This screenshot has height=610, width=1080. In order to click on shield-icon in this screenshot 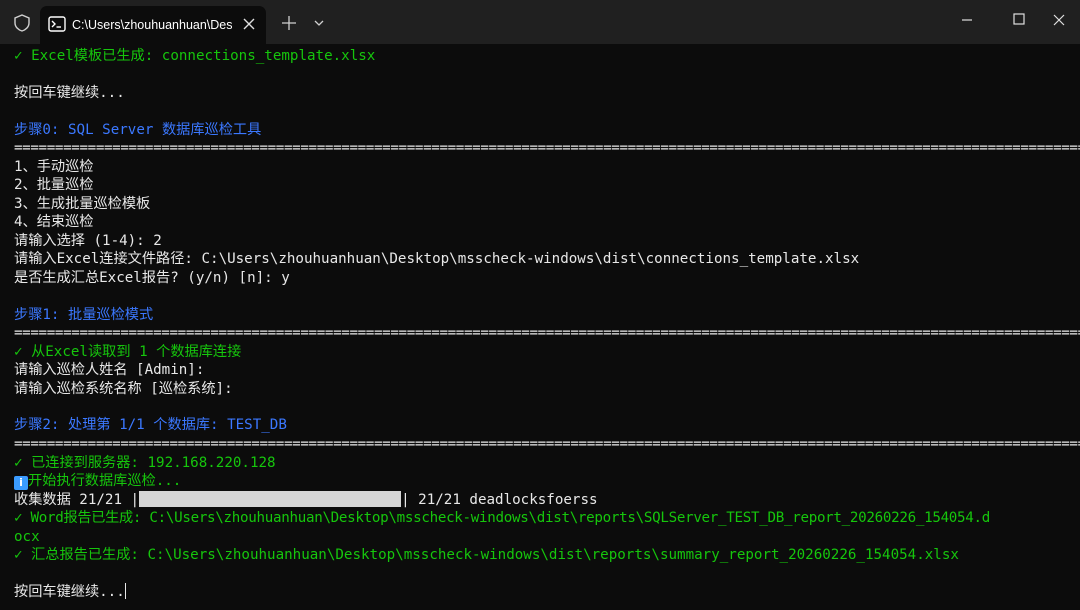, I will do `click(22, 23)`.